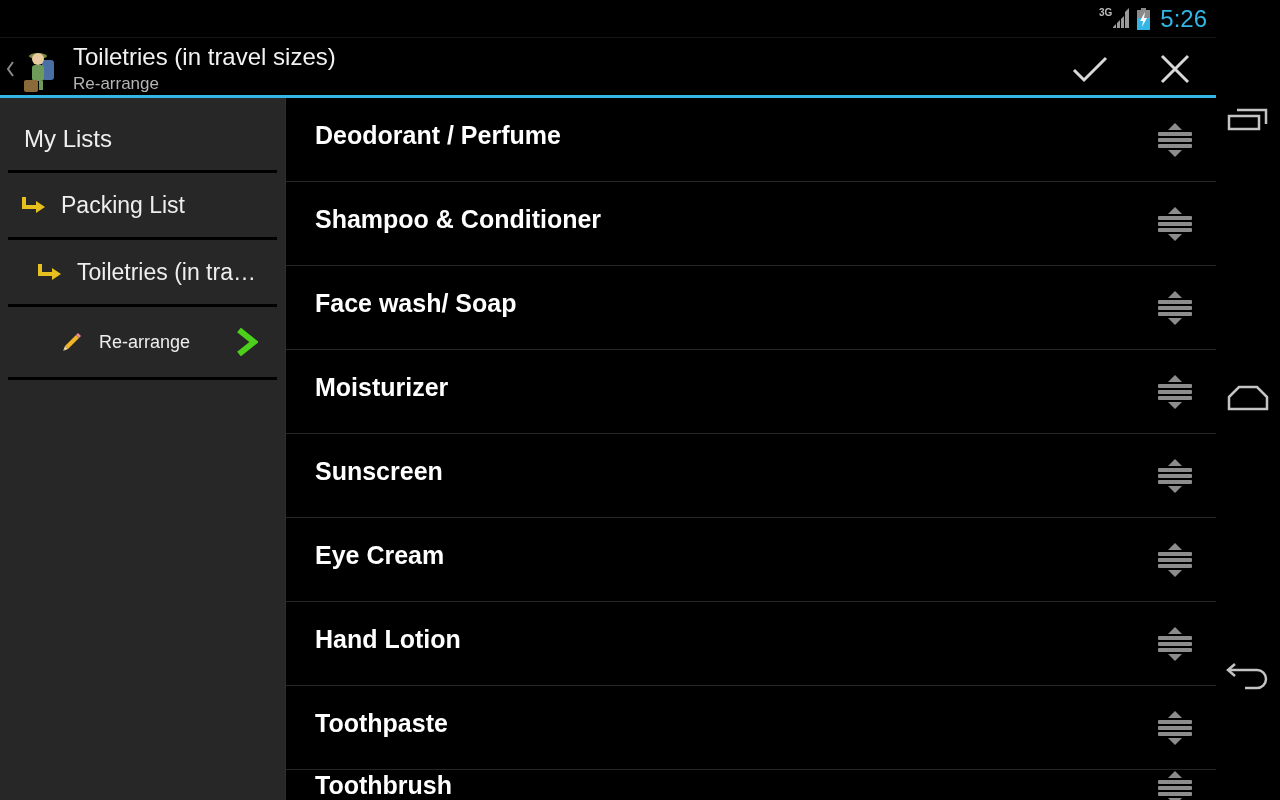  What do you see at coordinates (10, 68) in the screenshot?
I see `back-caret-icon` at bounding box center [10, 68].